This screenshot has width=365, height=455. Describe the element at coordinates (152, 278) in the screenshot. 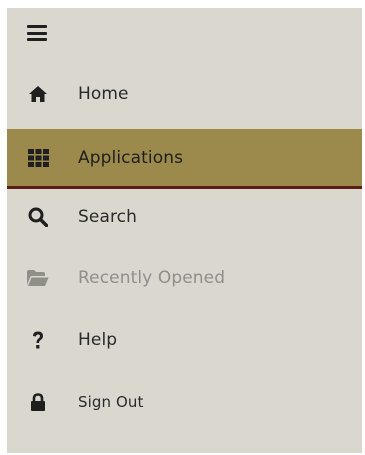

I see `nav-item-label: Recently Opened` at that location.